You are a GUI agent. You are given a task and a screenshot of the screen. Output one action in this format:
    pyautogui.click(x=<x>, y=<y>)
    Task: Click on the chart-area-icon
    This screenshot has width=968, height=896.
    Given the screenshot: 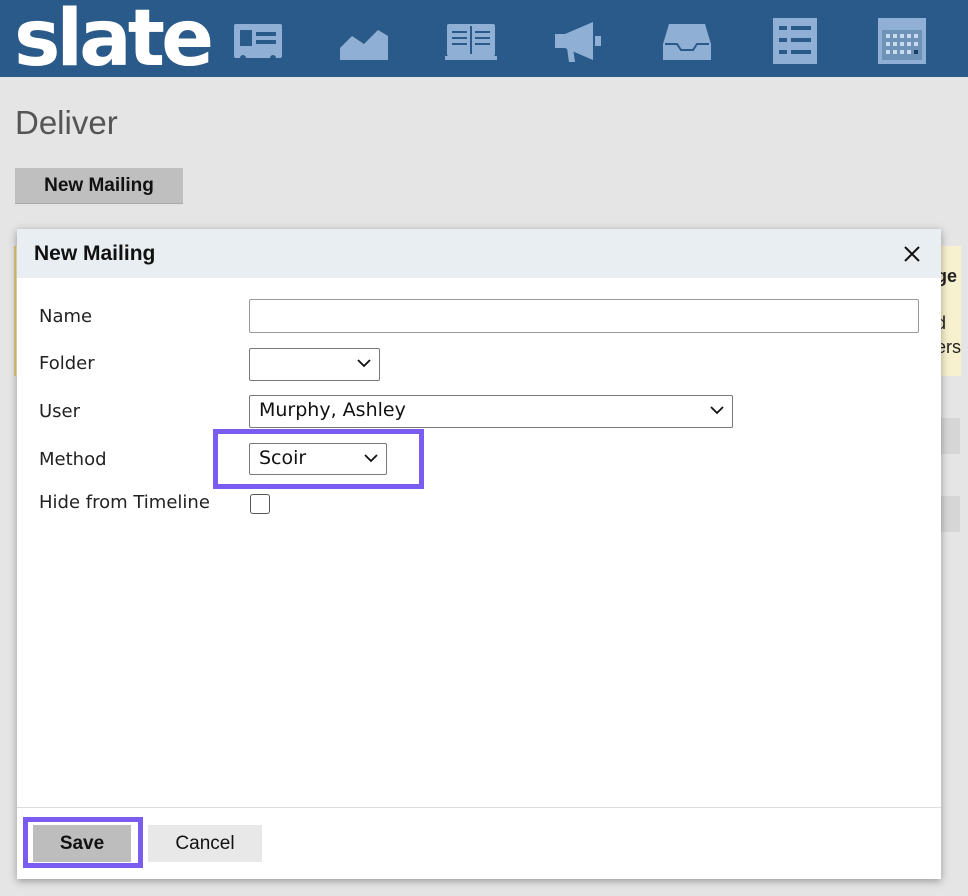 What is the action you would take?
    pyautogui.click(x=364, y=41)
    